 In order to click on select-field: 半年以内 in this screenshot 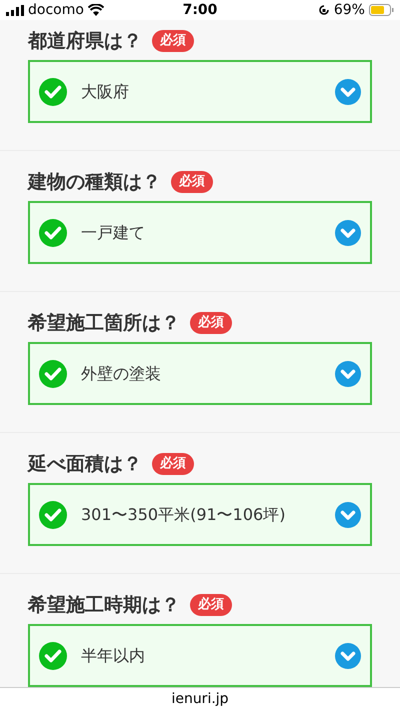, I will do `click(200, 655)`.